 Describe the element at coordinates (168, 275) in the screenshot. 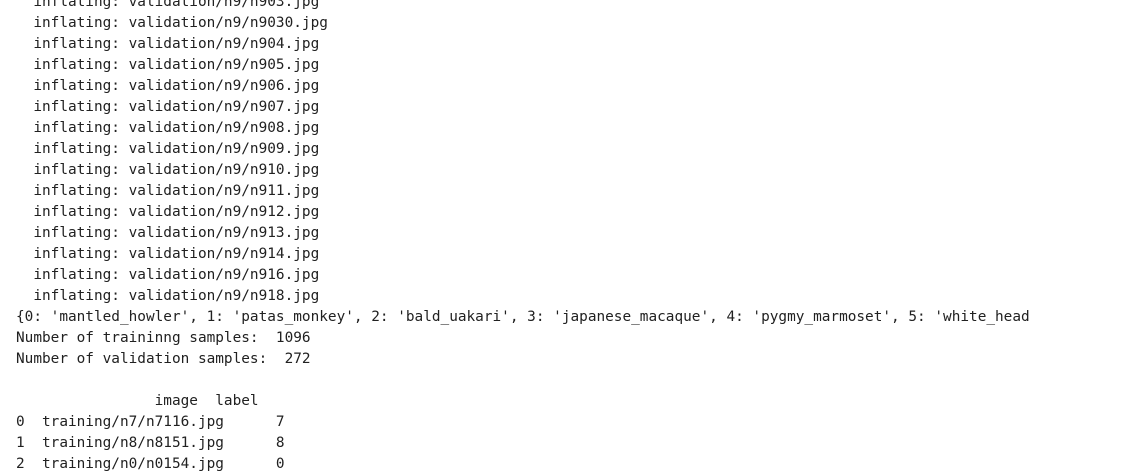

I see `inflating-line: inflating: validation/n9/n916.jpg` at that location.